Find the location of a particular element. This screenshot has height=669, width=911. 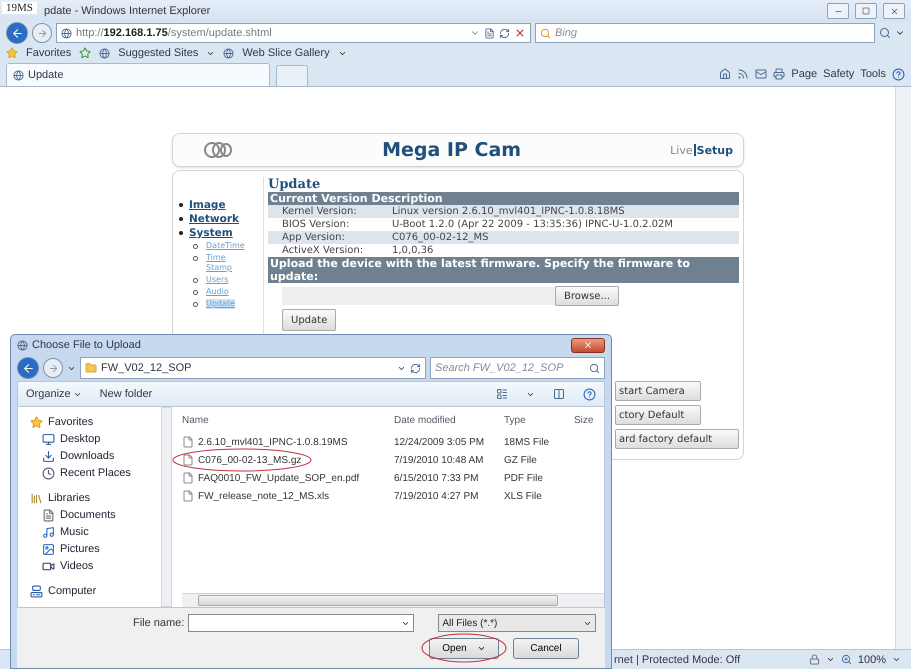

command-menu: Safety is located at coordinates (838, 74).